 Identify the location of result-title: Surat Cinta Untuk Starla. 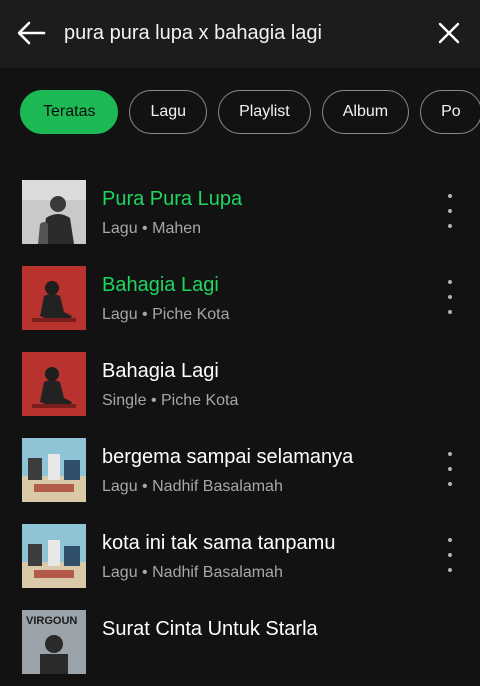
(210, 629).